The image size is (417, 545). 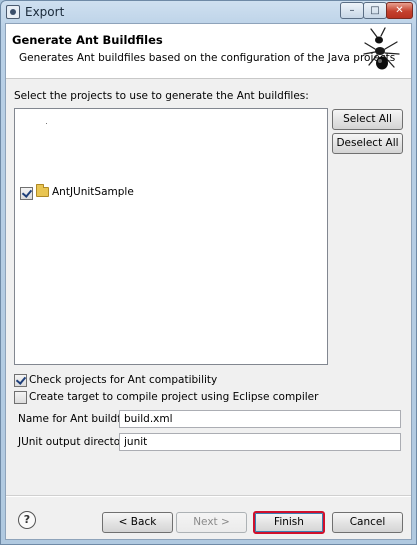 I want to click on finish-button: Finish, so click(x=289, y=522).